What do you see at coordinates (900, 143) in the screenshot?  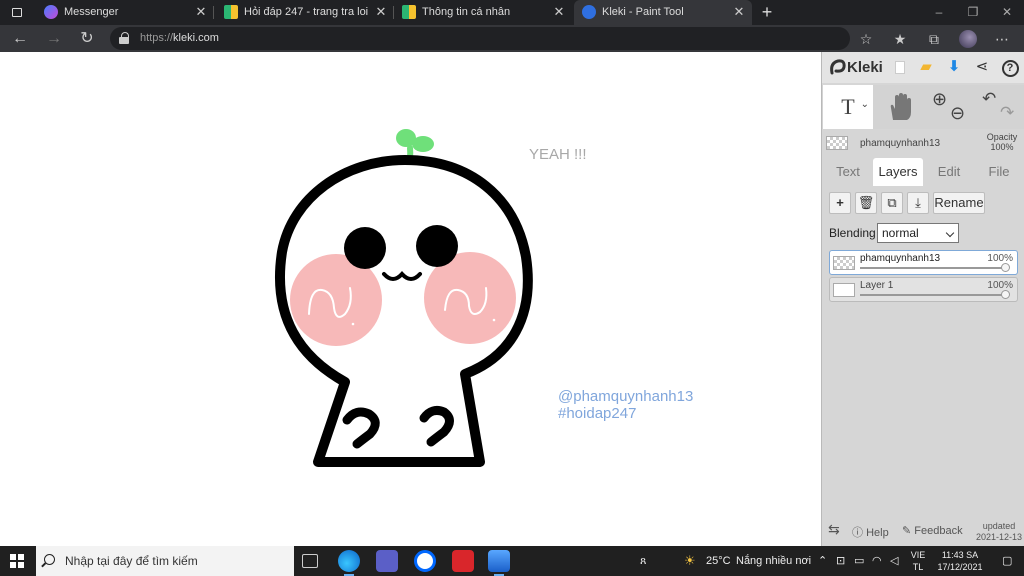 I see `current-layer-name: phamquynhanh13` at bounding box center [900, 143].